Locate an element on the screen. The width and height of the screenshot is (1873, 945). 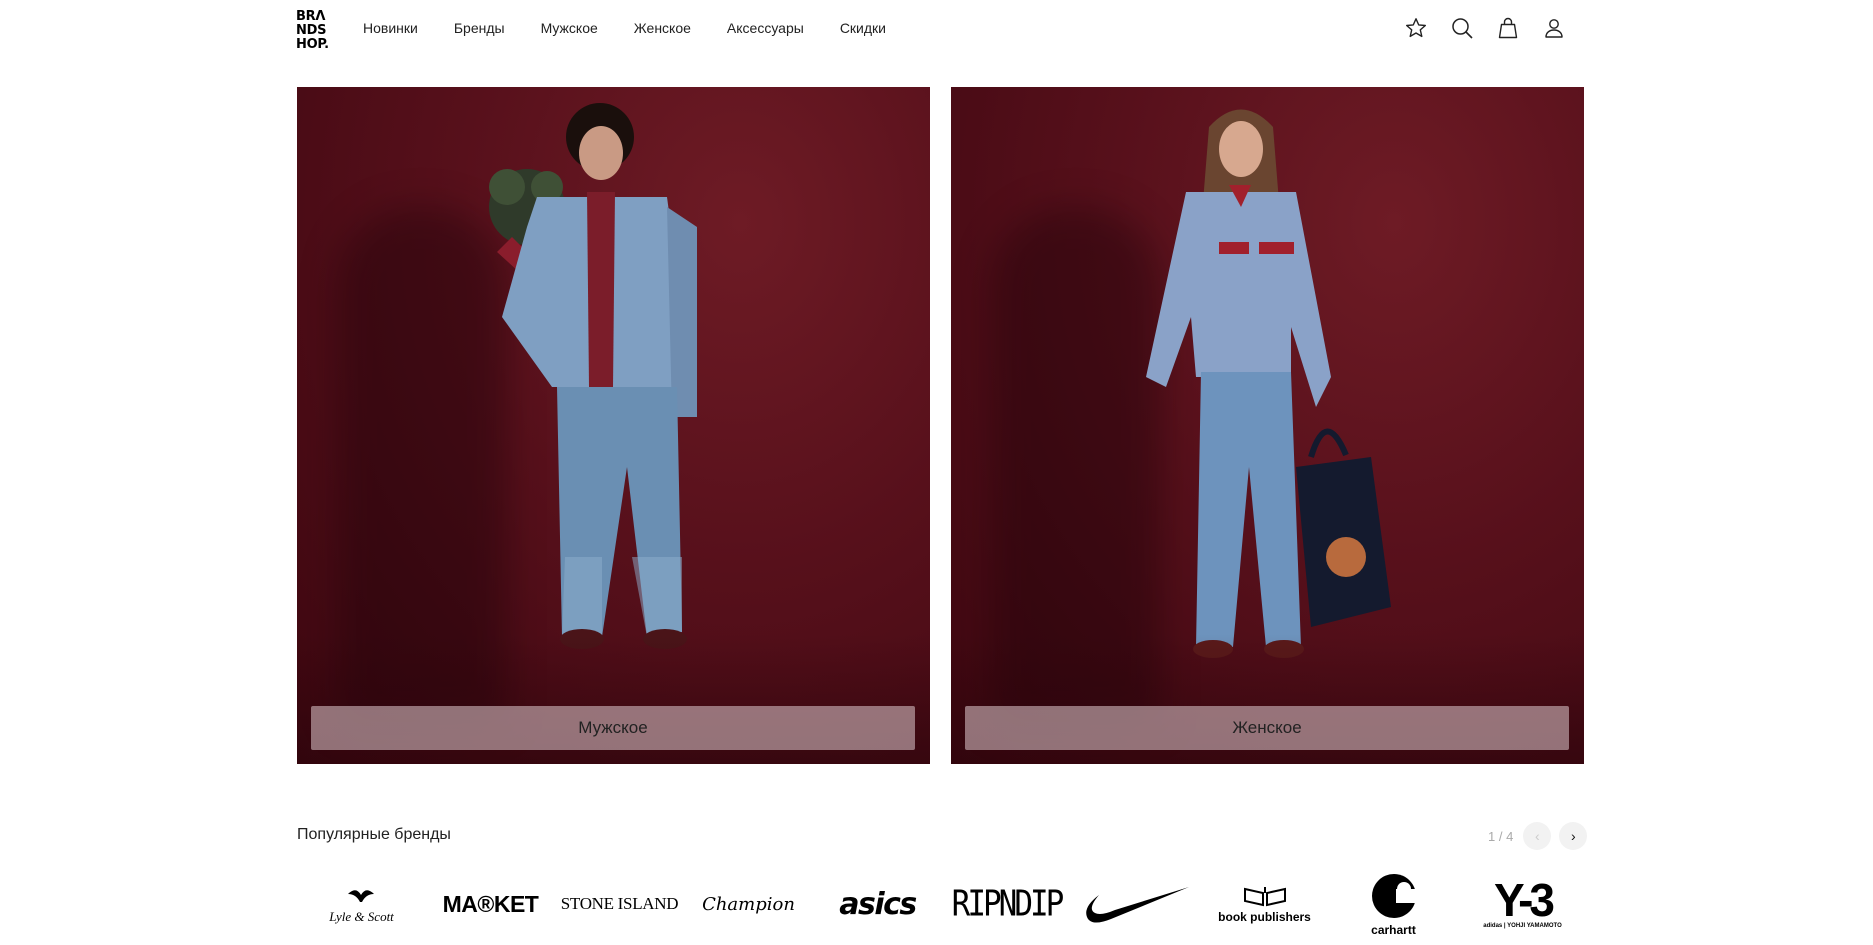
chevron-right-icon: › is located at coordinates (1573, 836).